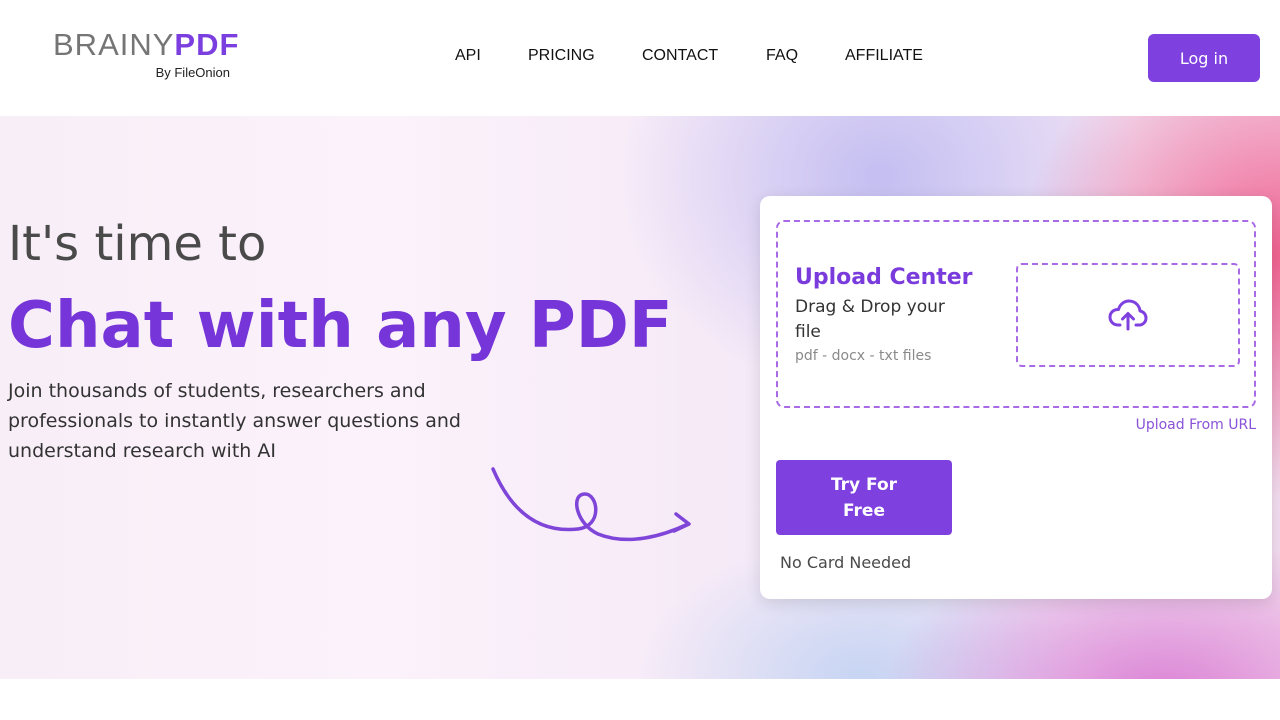 This screenshot has width=1280, height=720. I want to click on file-upload-target, so click(1128, 315).